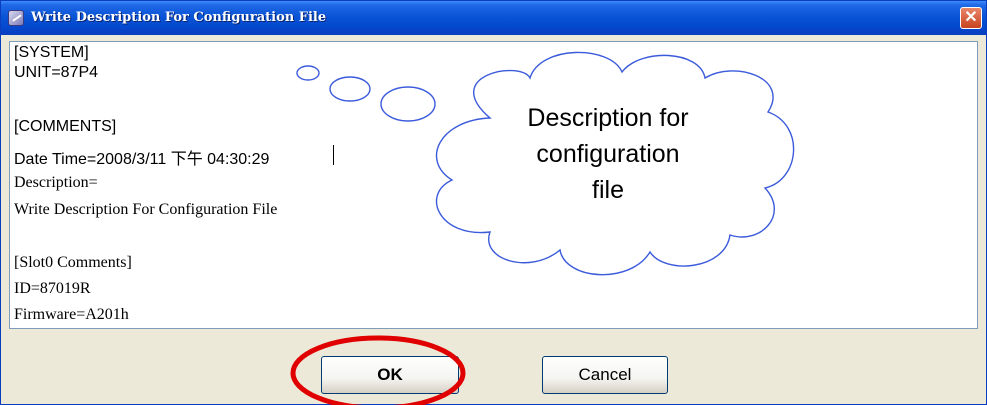  What do you see at coordinates (408, 104) in the screenshot?
I see `cloud-bubble-large` at bounding box center [408, 104].